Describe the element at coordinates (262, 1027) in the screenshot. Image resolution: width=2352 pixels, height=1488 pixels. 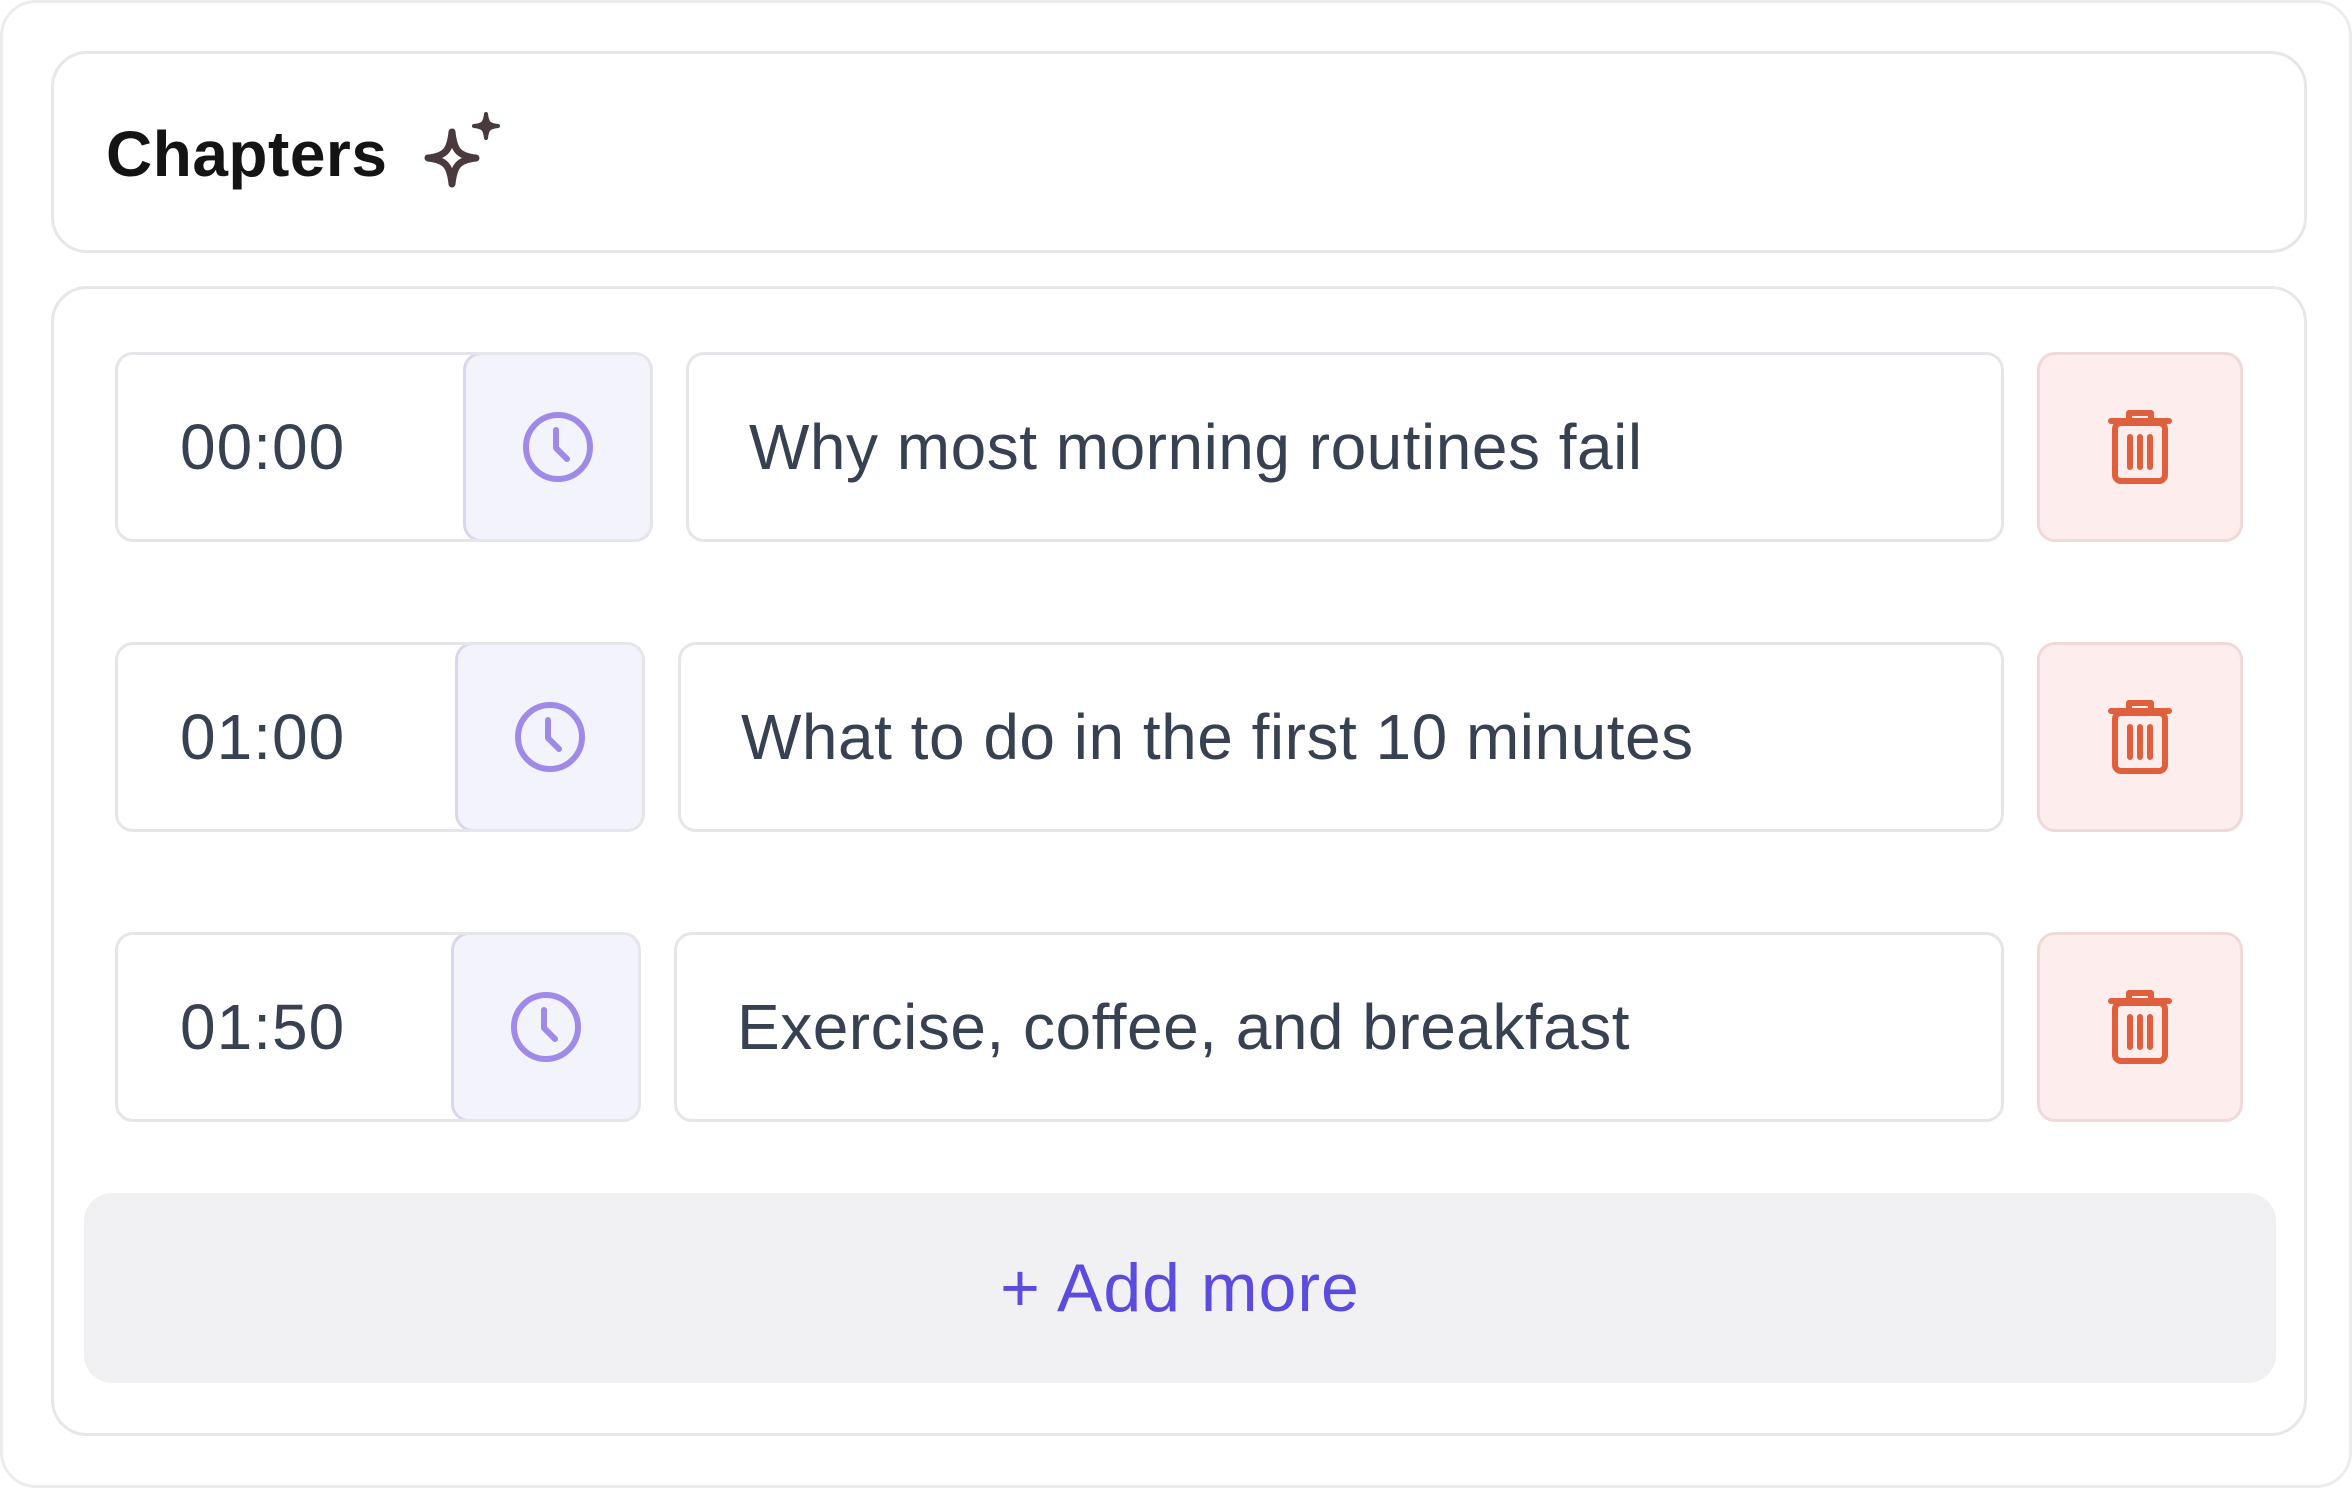
I see `timestamp-value: 01:50` at that location.